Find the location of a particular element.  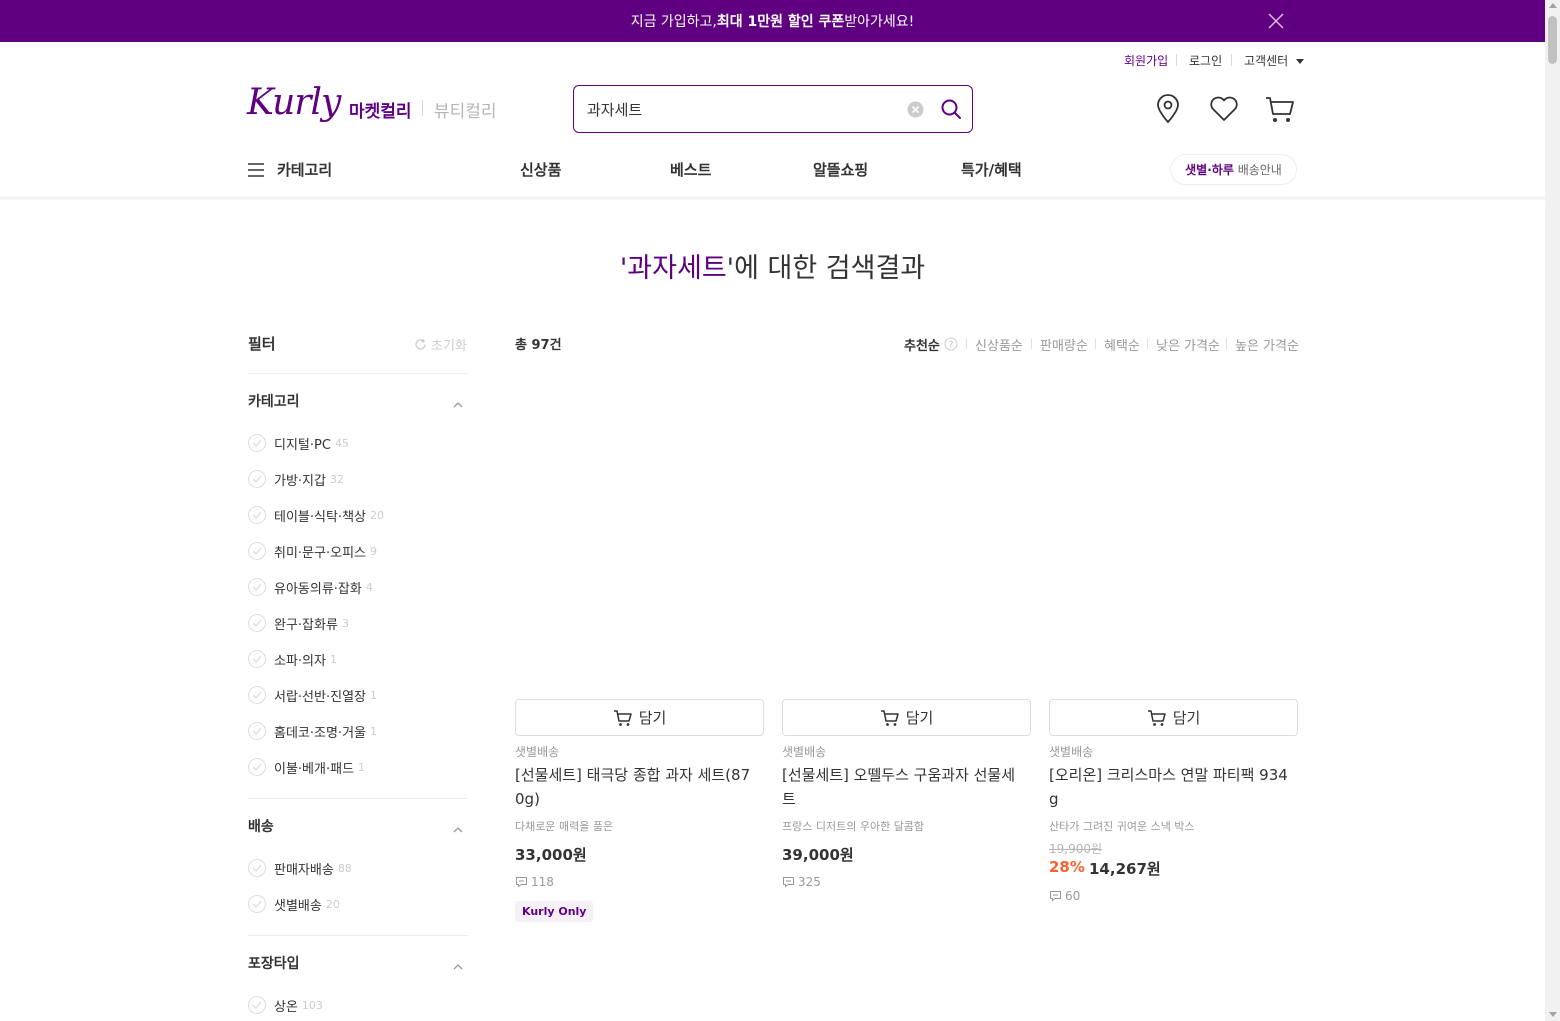

filter-option-label: 소파·의자 is located at coordinates (300, 661).